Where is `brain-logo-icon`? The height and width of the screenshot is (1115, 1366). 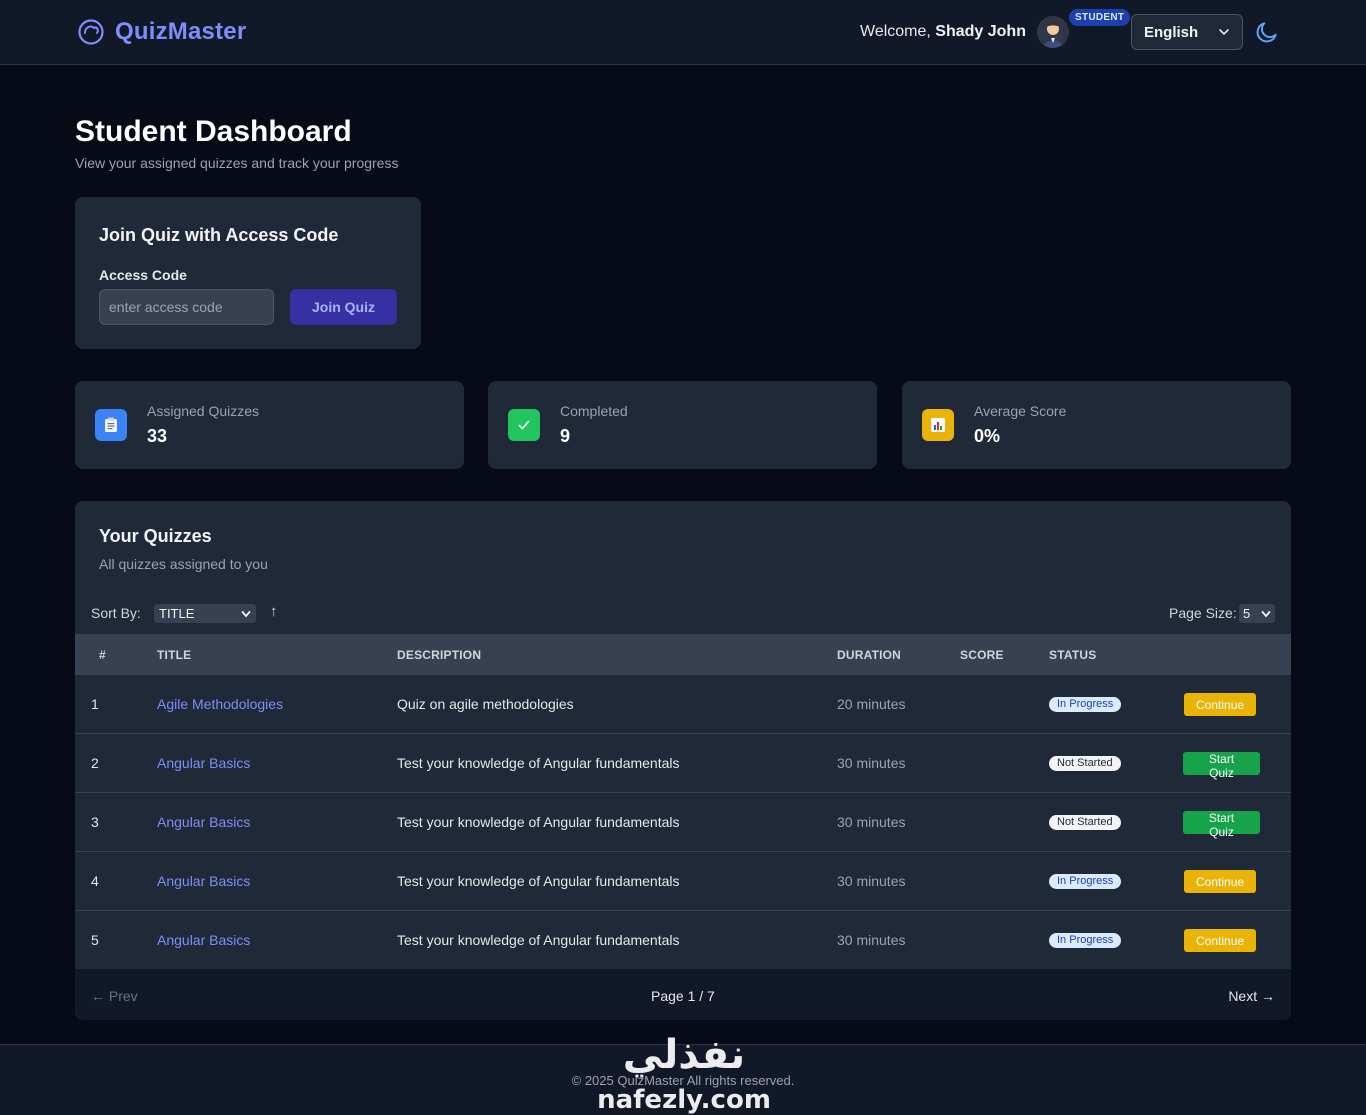 brain-logo-icon is located at coordinates (91, 32).